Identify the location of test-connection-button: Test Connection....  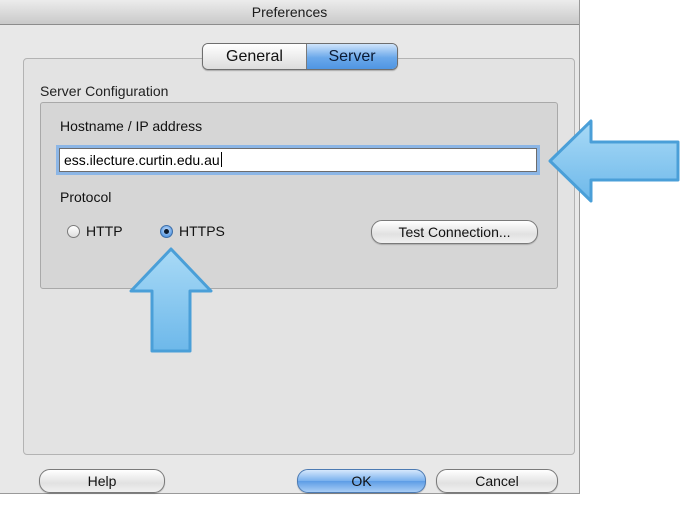
(454, 232).